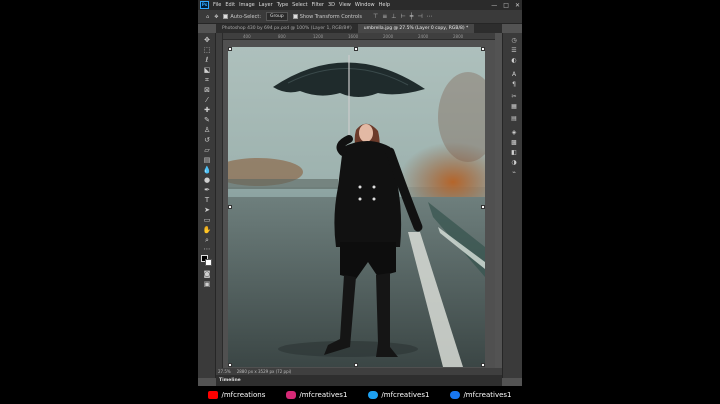  I want to click on clone-source-icon: ▦, so click(514, 107).